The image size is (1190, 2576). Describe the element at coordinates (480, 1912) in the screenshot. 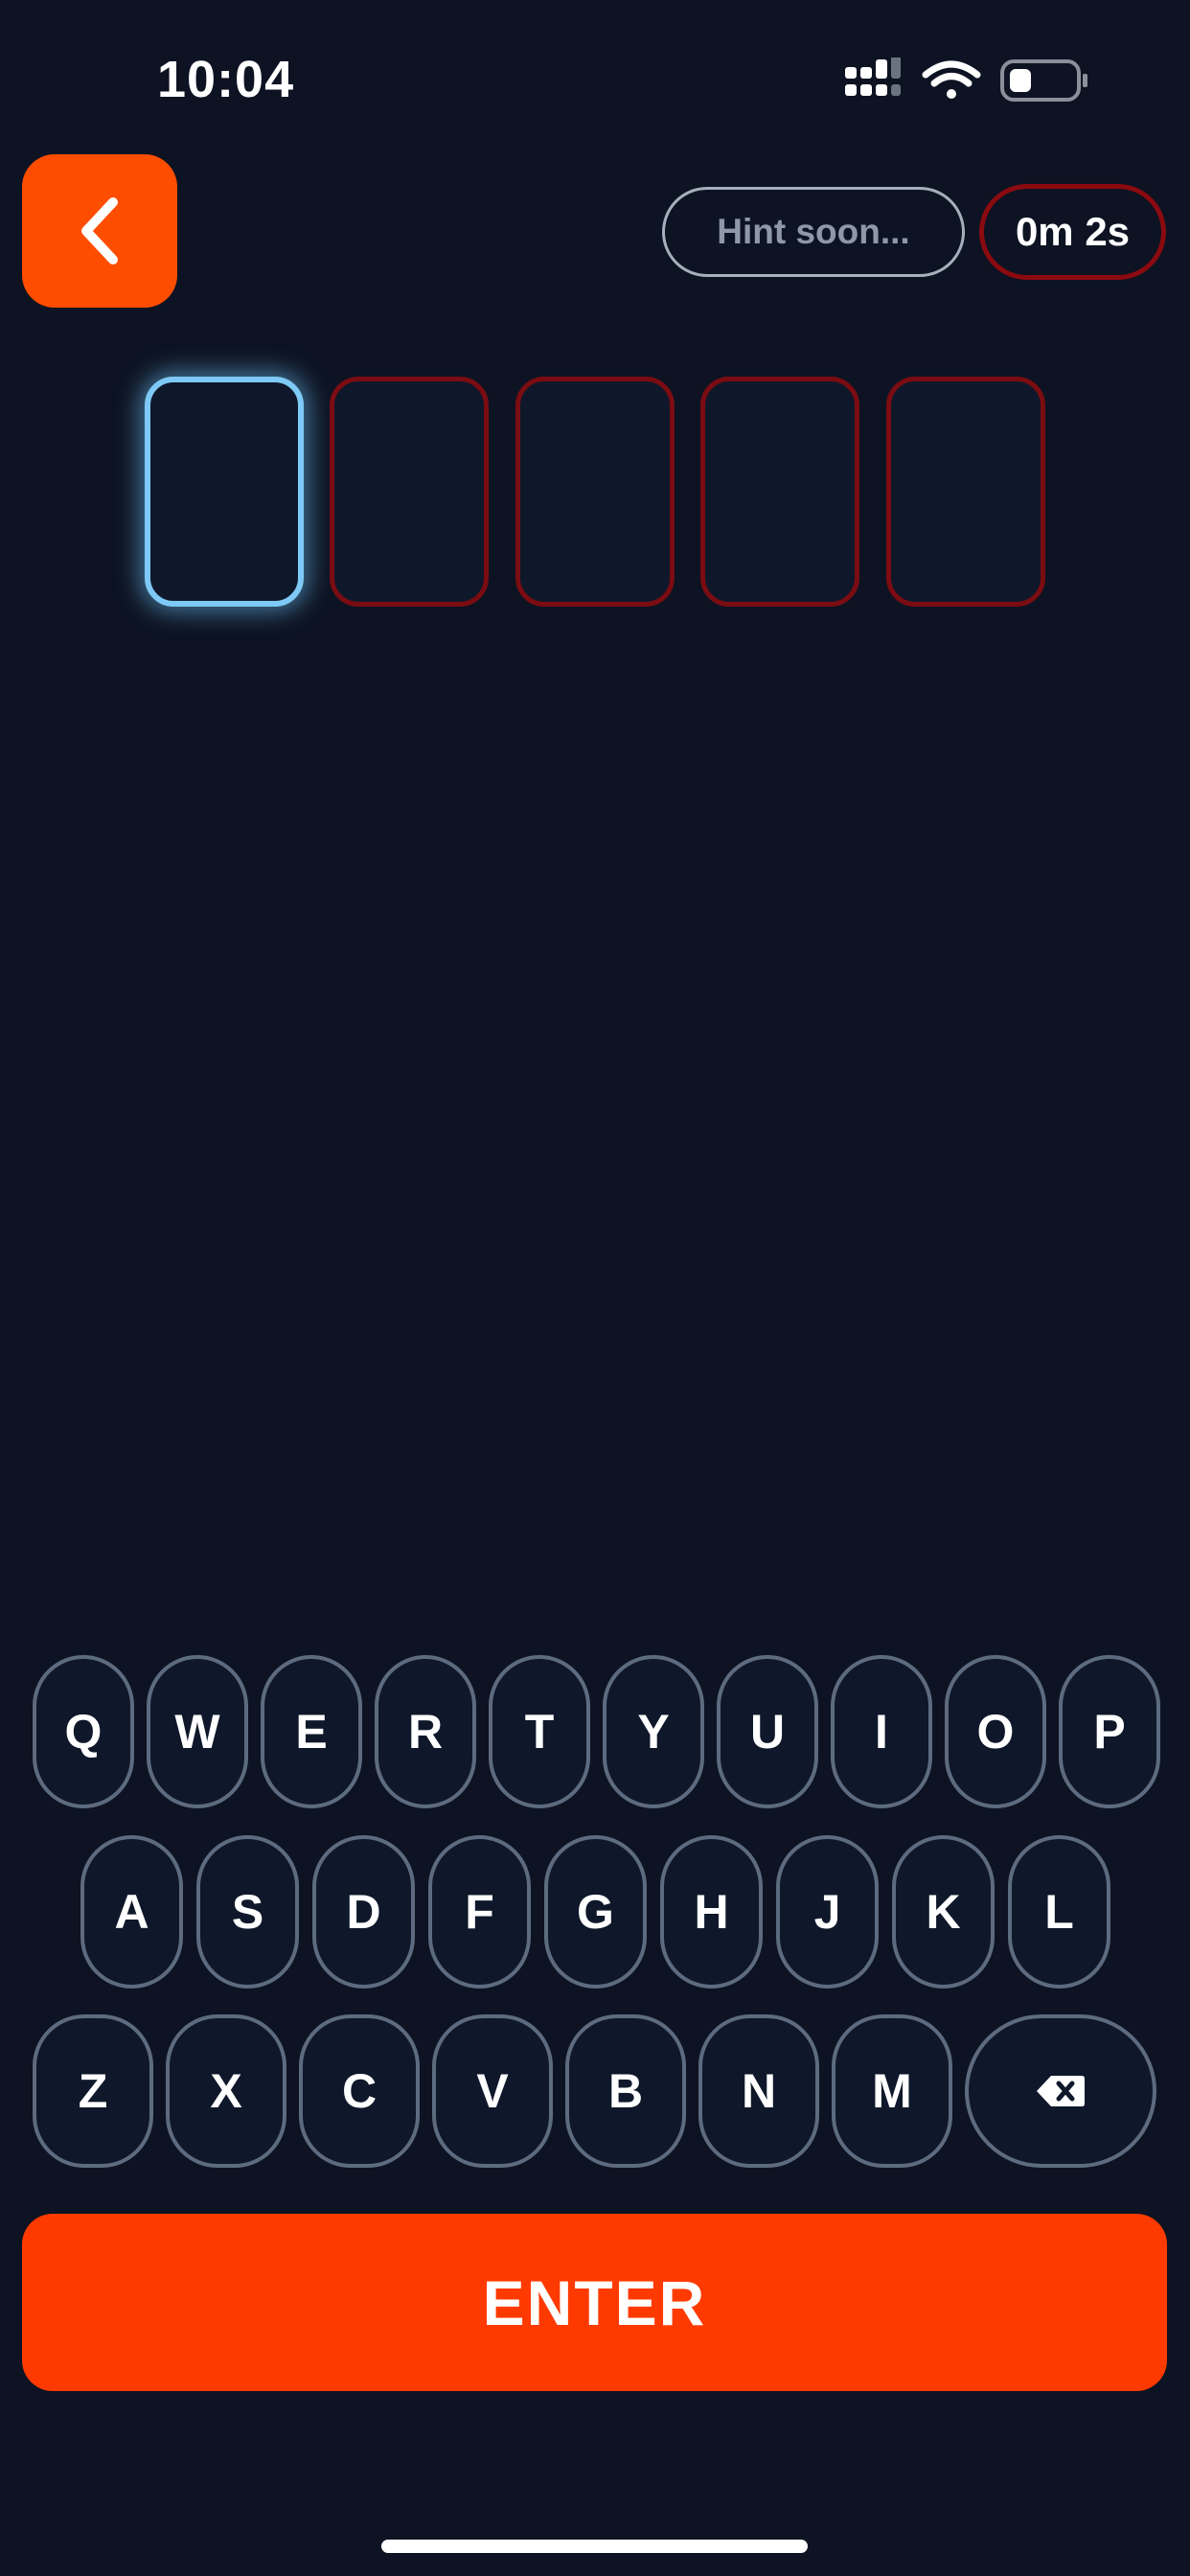

I see `key-f: F` at that location.